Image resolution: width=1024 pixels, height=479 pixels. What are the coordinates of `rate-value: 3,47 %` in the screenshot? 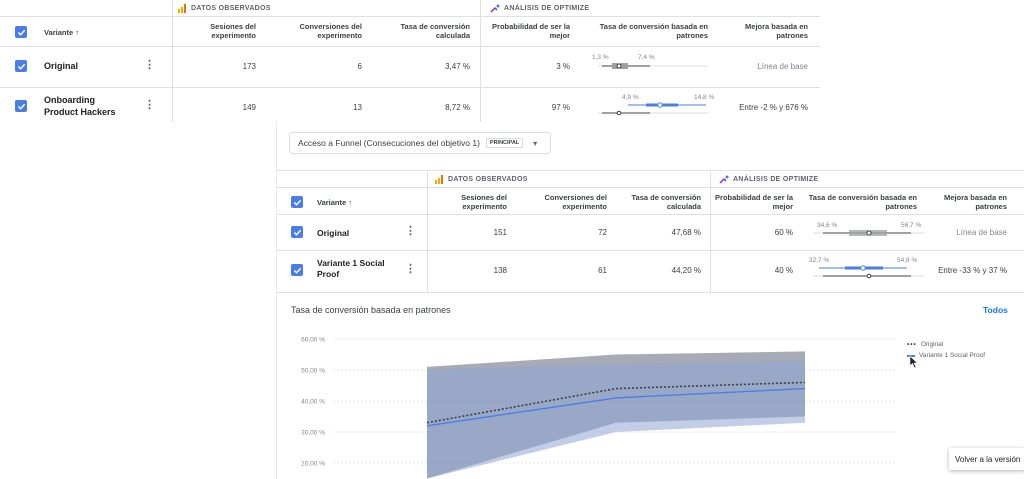 It's located at (457, 66).